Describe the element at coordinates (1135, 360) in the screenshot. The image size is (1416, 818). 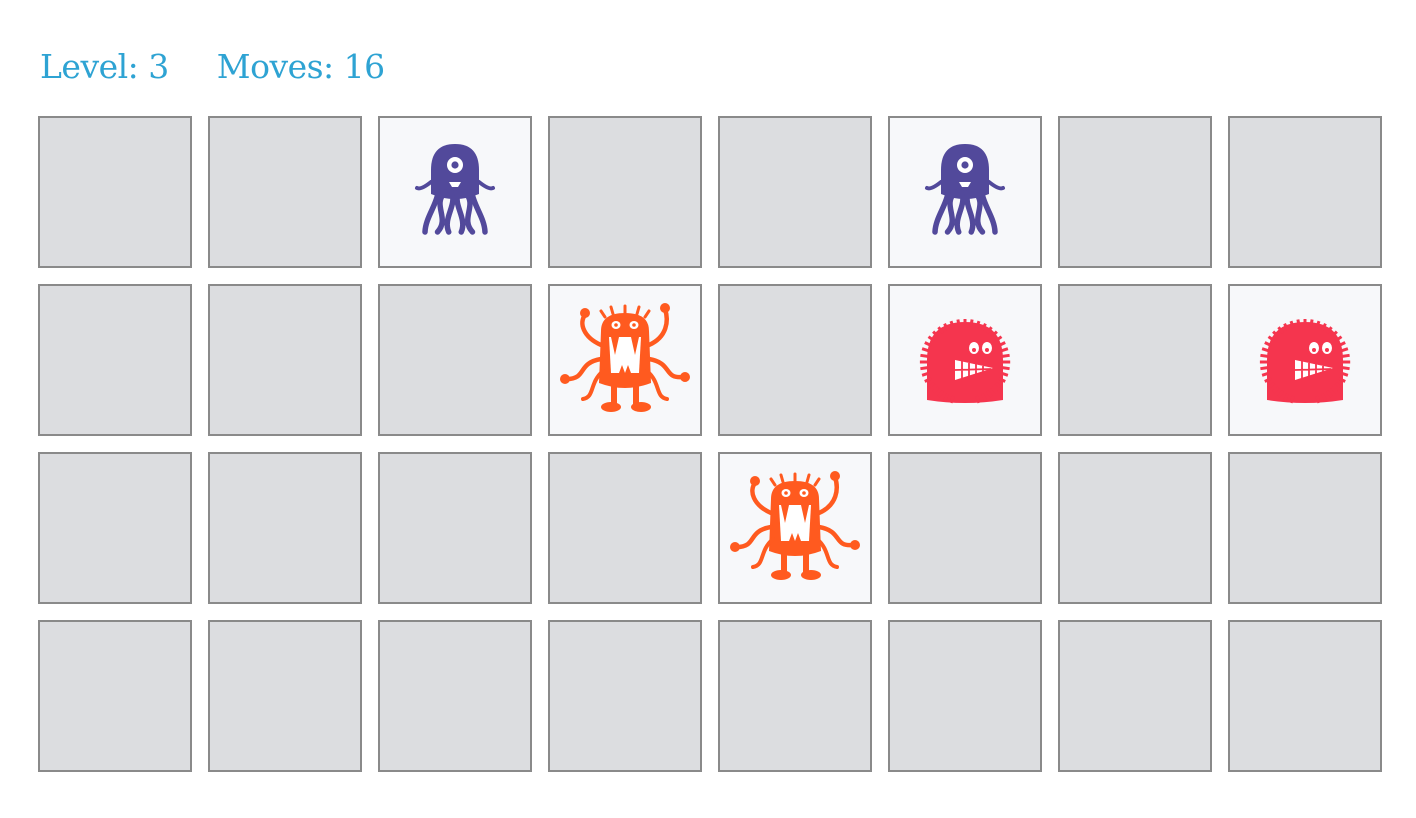
I see `card-r2-c7` at that location.